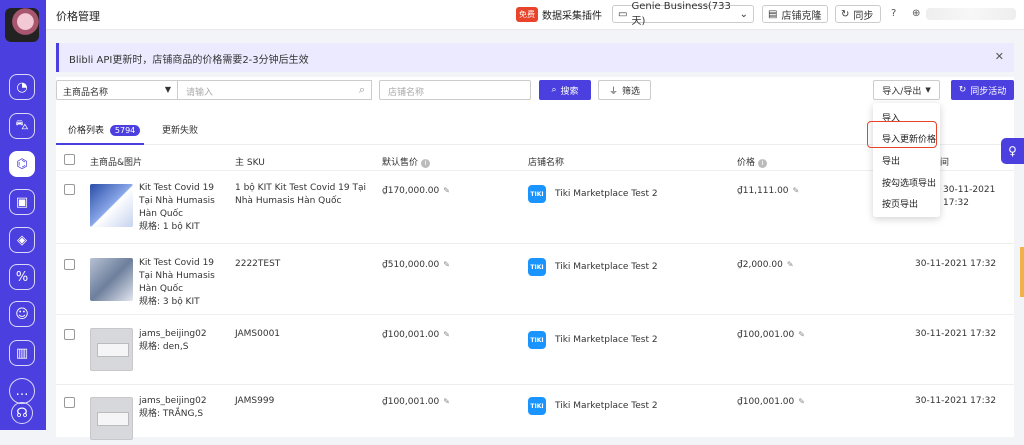 Image resolution: width=1024 pixels, height=445 pixels. I want to click on users-icon: ☺, so click(22, 314).